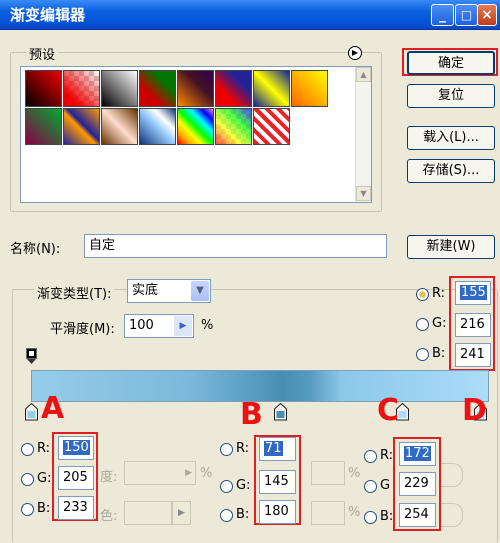  Describe the element at coordinates (243, 485) in the screenshot. I see `b-label-g: G:` at that location.